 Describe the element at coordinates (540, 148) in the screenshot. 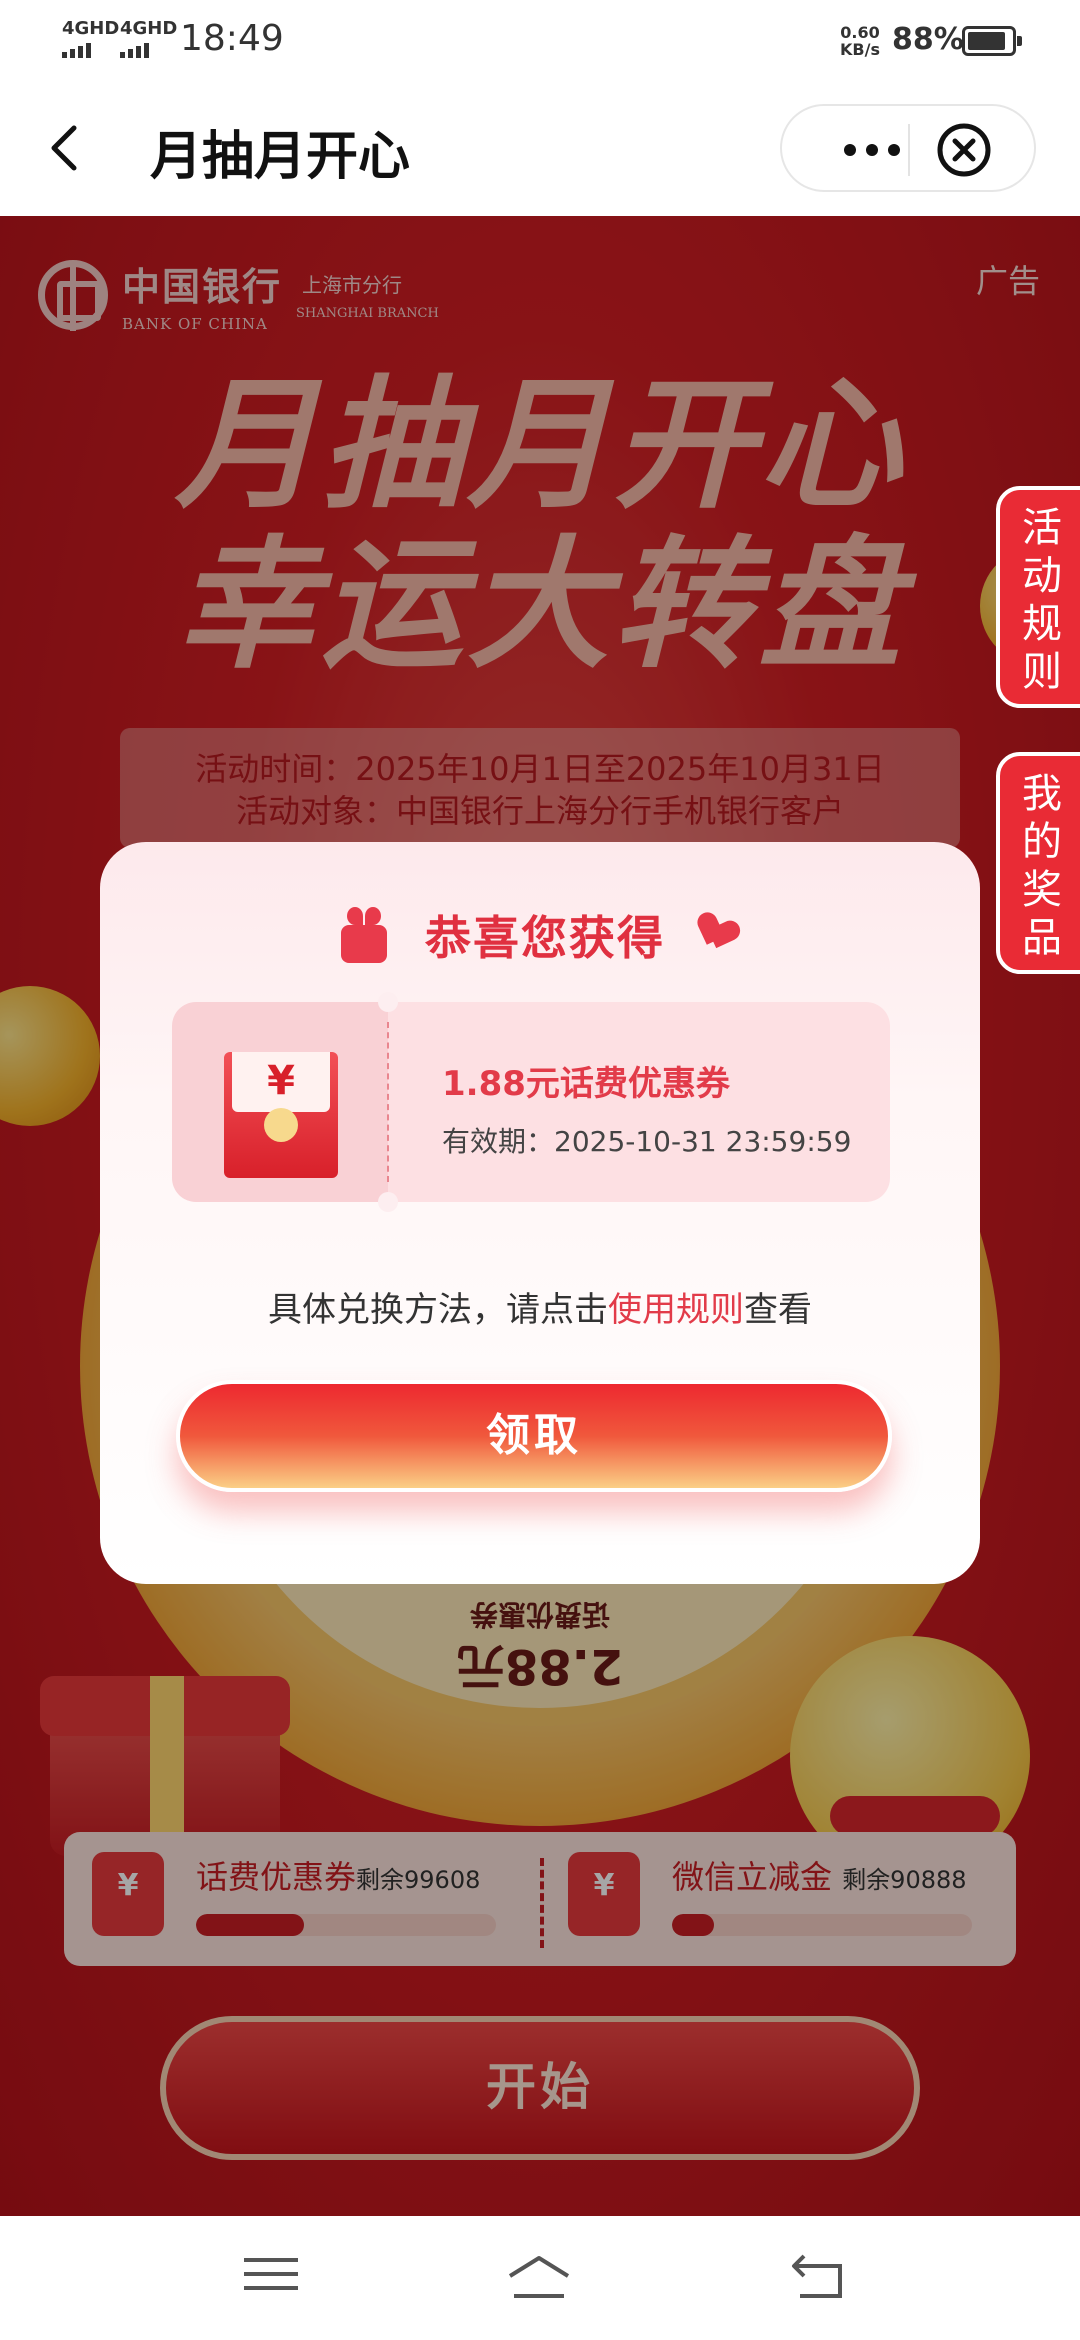

I see `nav-bar: 月抽月开心` at that location.